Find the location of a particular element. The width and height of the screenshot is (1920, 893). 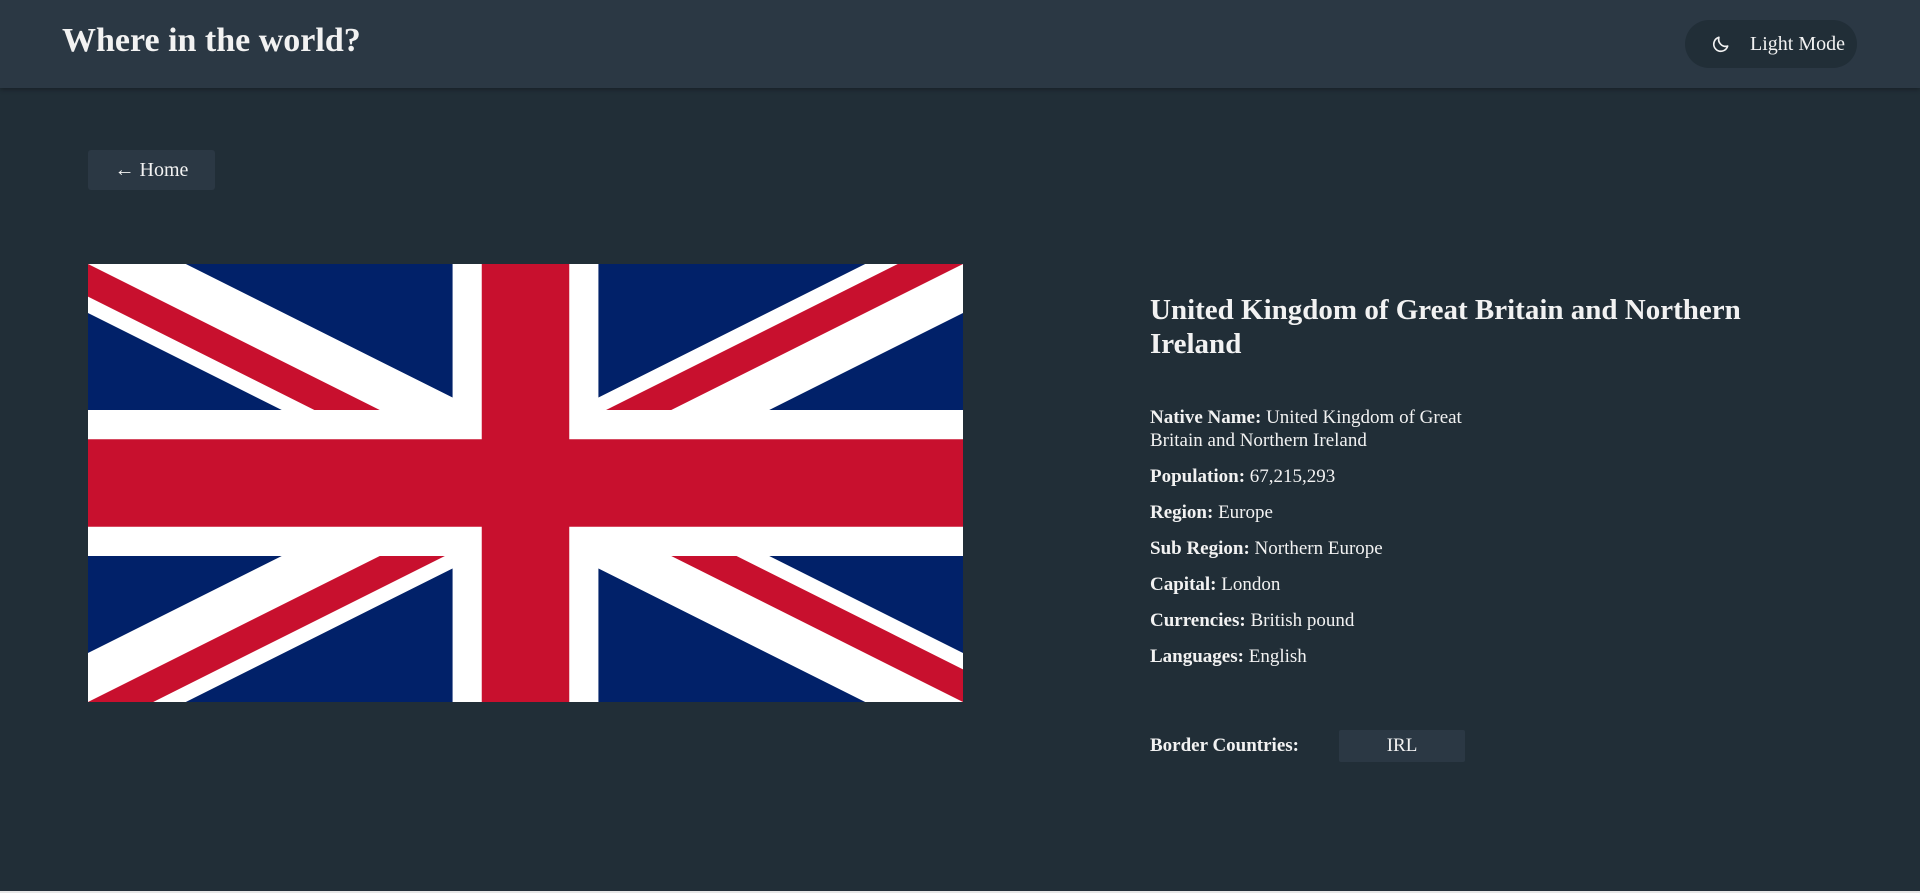

detail-capital: Capital: London is located at coordinates (1320, 584).